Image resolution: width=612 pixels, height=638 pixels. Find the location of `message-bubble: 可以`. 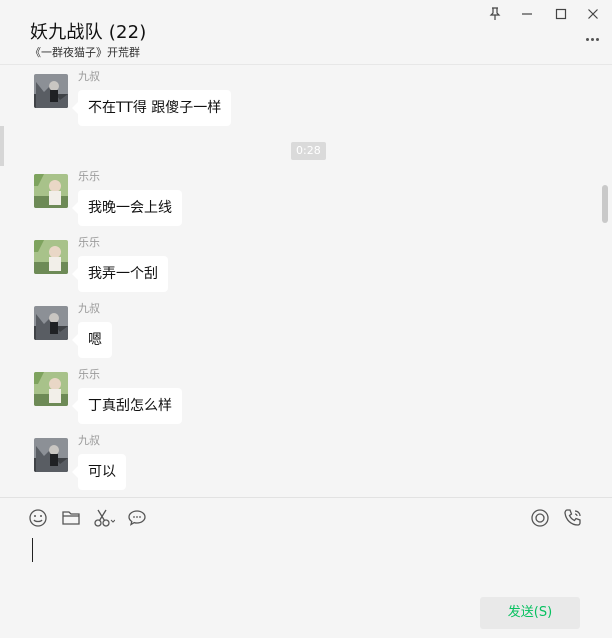

message-bubble: 可以 is located at coordinates (99, 472).